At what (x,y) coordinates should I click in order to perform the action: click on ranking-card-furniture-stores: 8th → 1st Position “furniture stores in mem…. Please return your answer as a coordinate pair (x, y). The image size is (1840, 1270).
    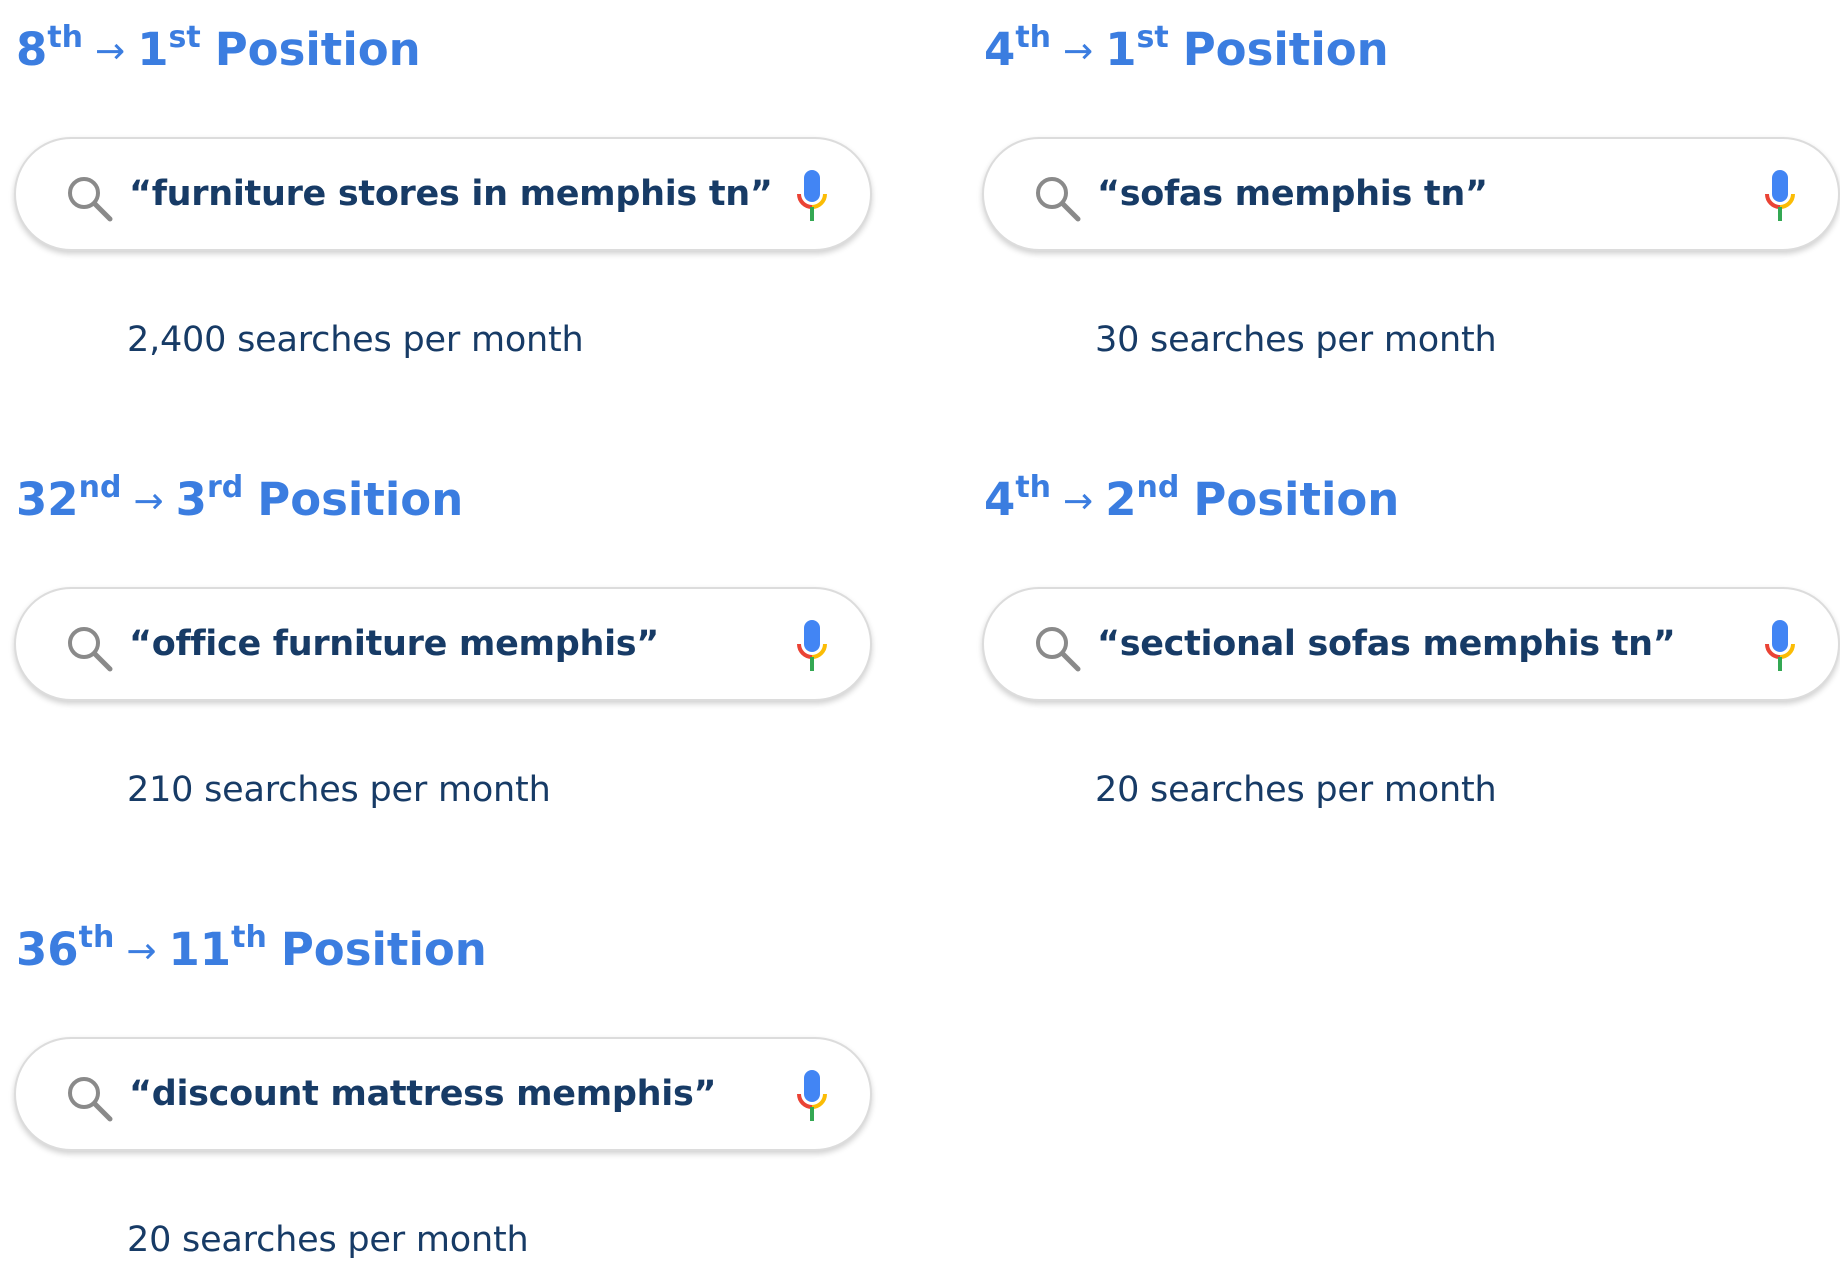
    Looking at the image, I should click on (444, 185).